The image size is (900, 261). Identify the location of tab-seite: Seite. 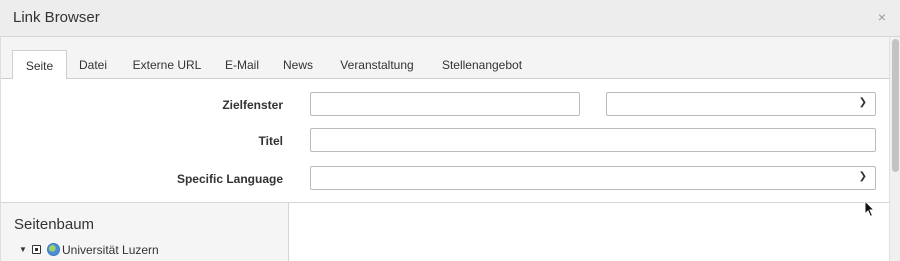
(39, 65).